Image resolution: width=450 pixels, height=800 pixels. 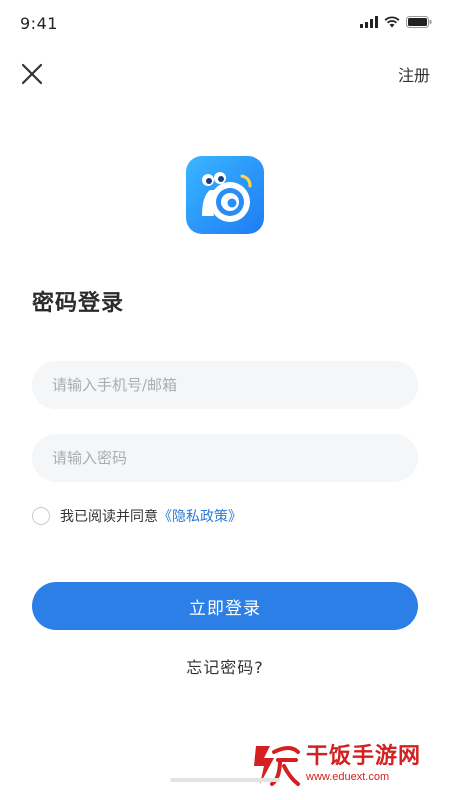 I want to click on close-button, so click(x=32, y=74).